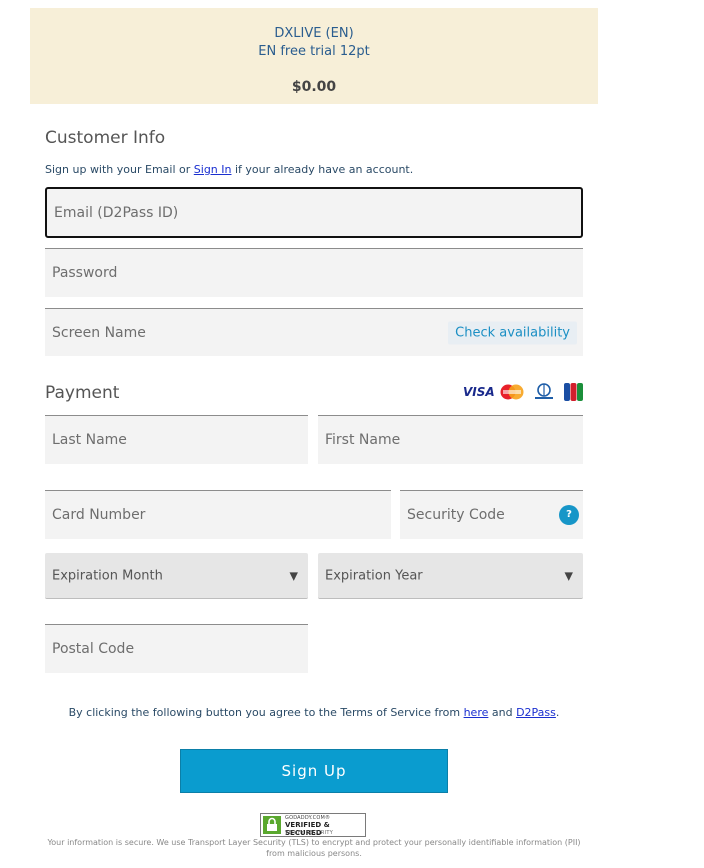 Image resolution: width=704 pixels, height=868 pixels. What do you see at coordinates (85, 273) in the screenshot?
I see `password-placeholder: Password` at bounding box center [85, 273].